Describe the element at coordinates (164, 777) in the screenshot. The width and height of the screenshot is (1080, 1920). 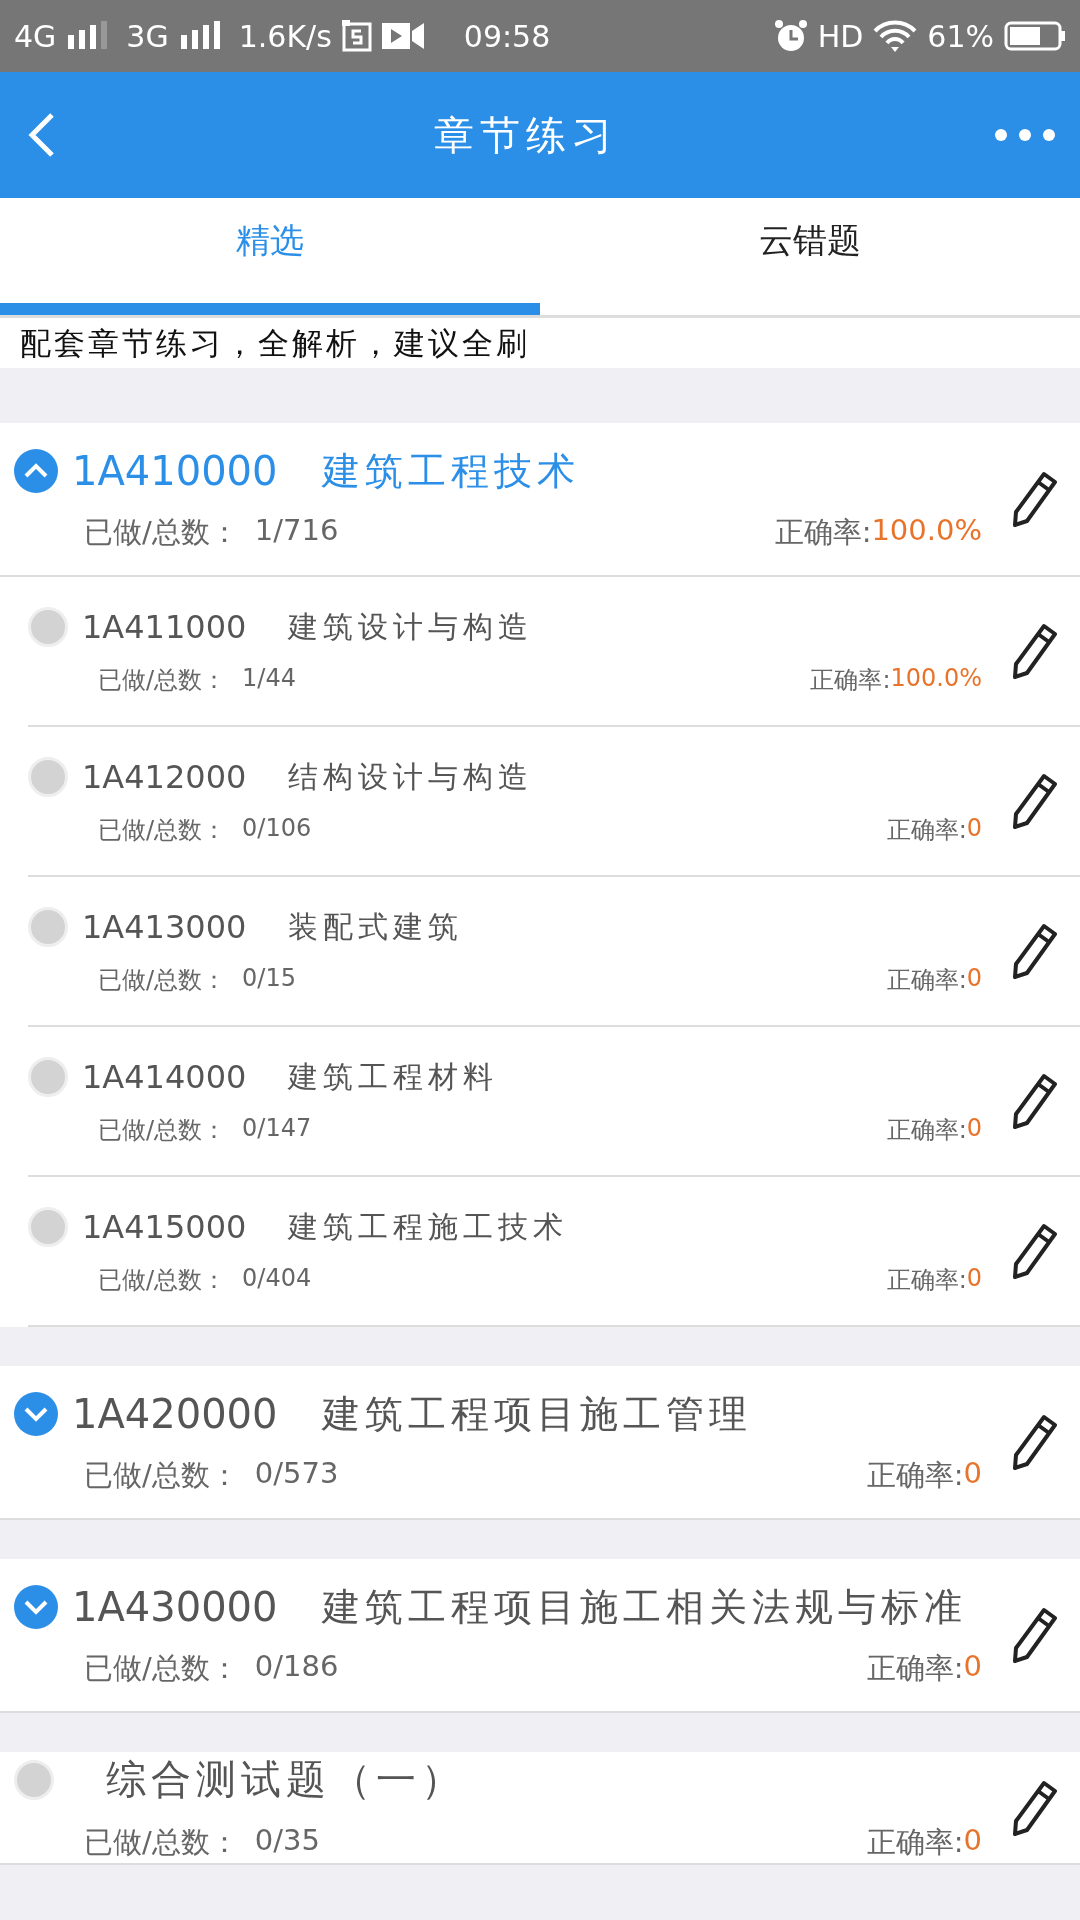
I see `chapter-code: 1A412000` at that location.